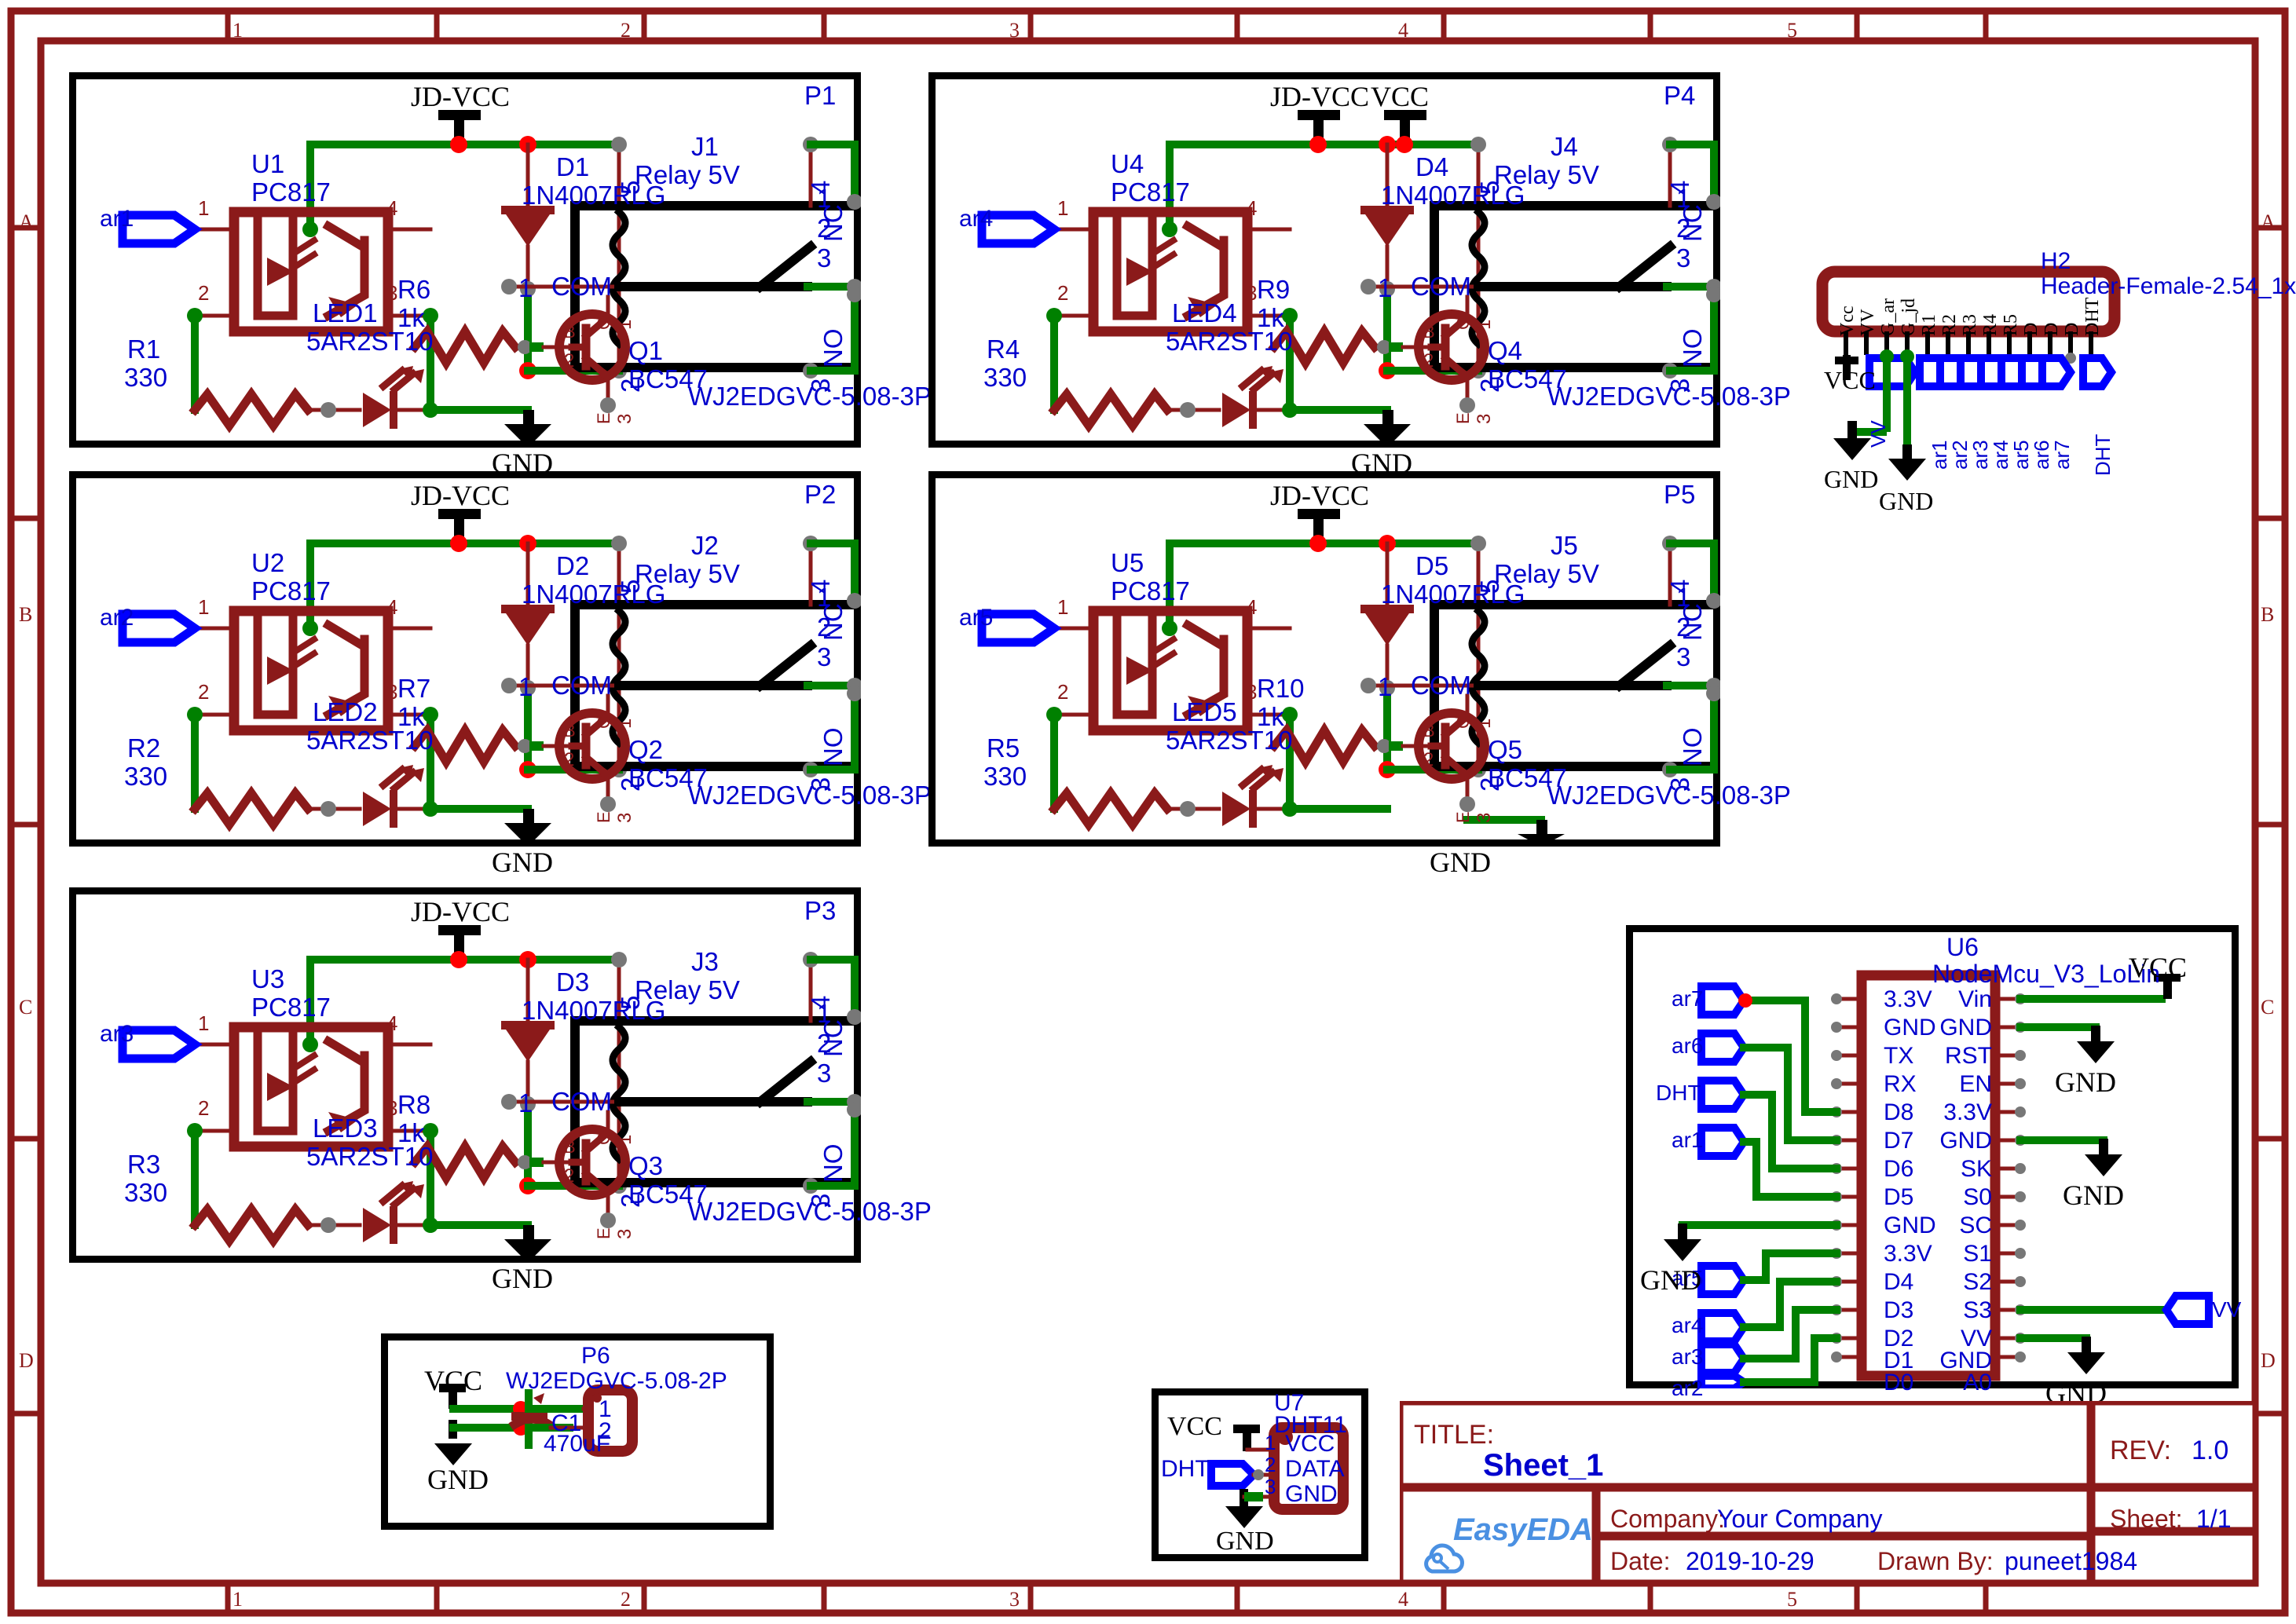  Describe the element at coordinates (1484, 418) in the screenshot. I see `block4-q-pin3: 3` at that location.